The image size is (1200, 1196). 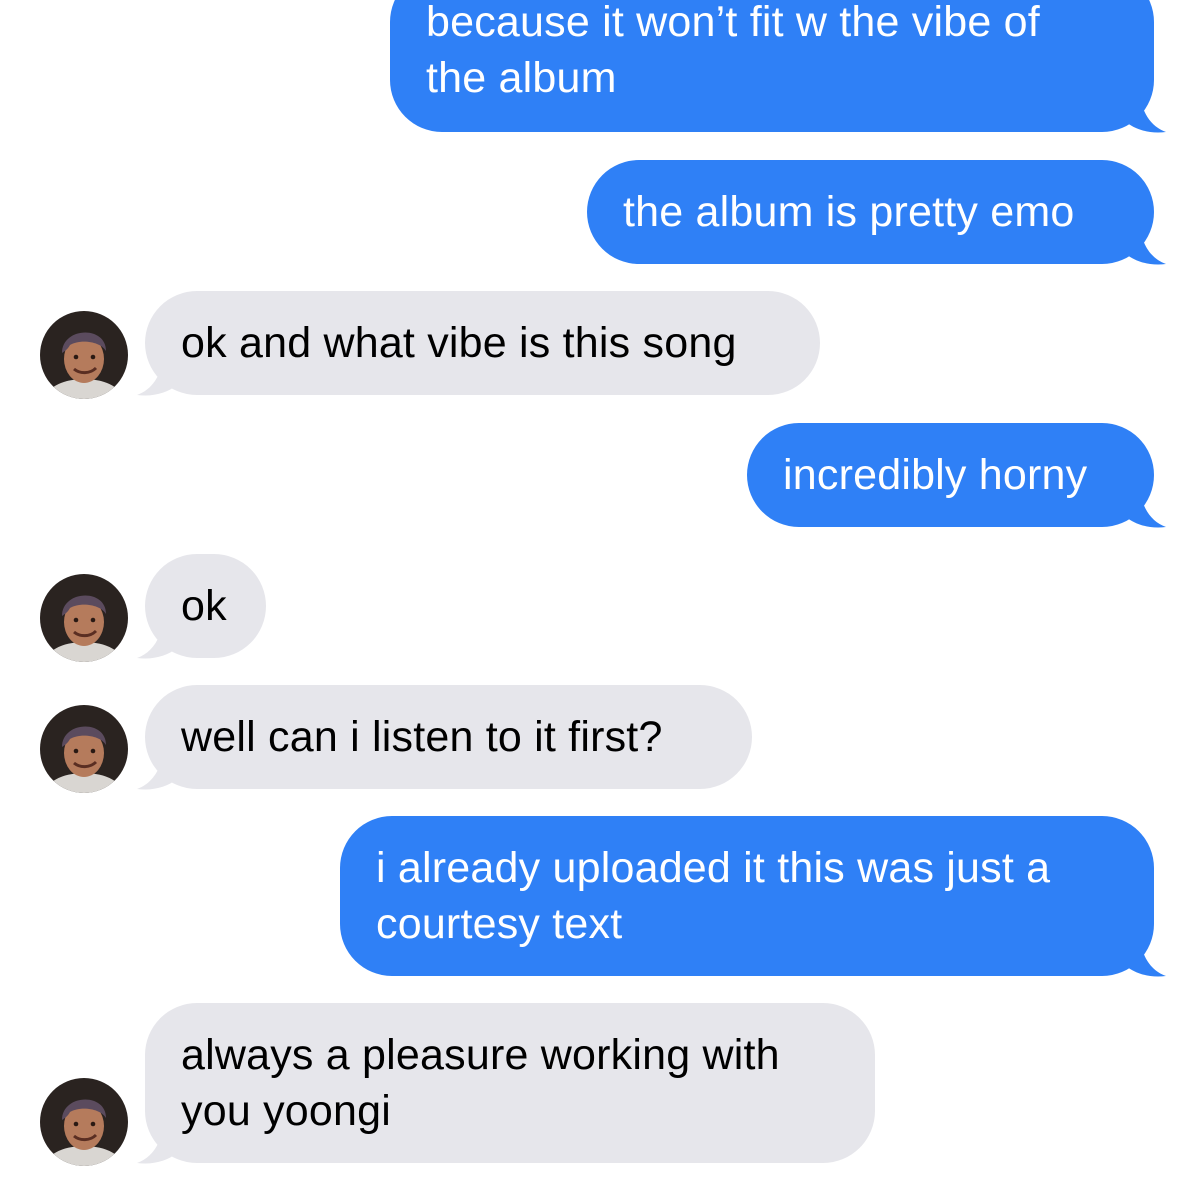 What do you see at coordinates (480, 1055) in the screenshot?
I see `message-text-line: always a pleasure working with` at bounding box center [480, 1055].